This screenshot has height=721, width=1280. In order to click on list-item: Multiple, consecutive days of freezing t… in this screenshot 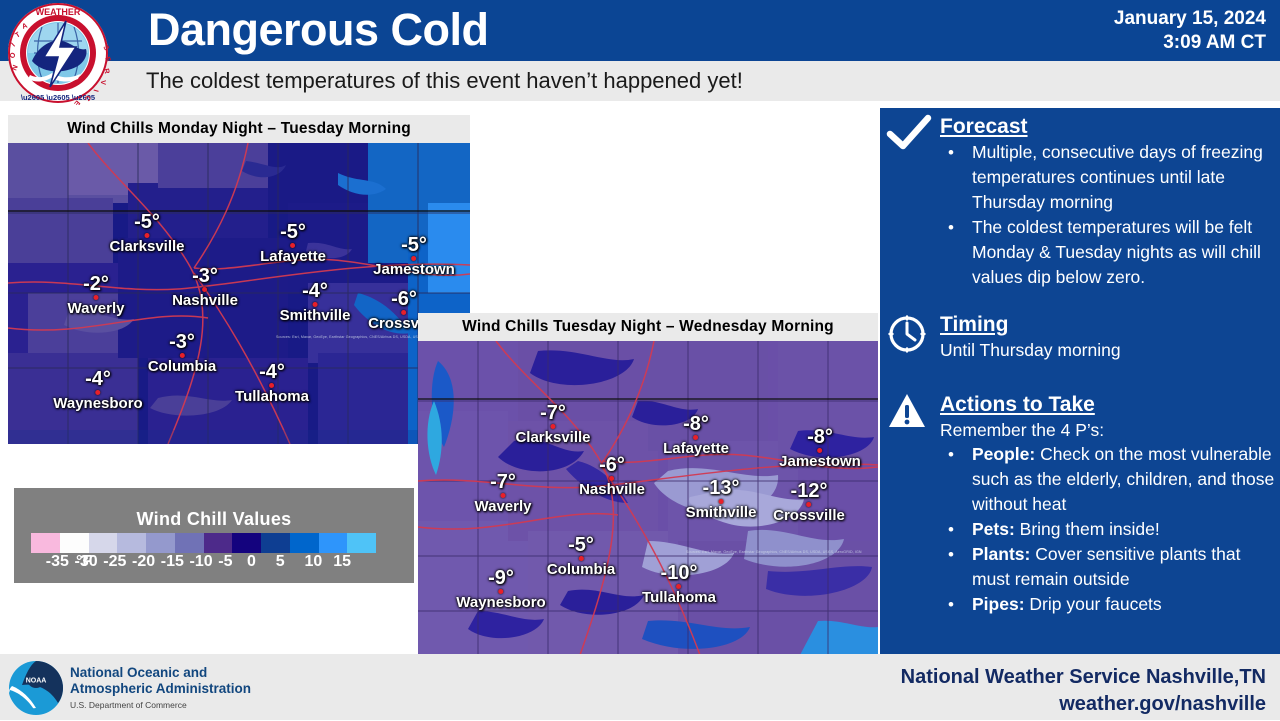, I will do `click(1110, 177)`.